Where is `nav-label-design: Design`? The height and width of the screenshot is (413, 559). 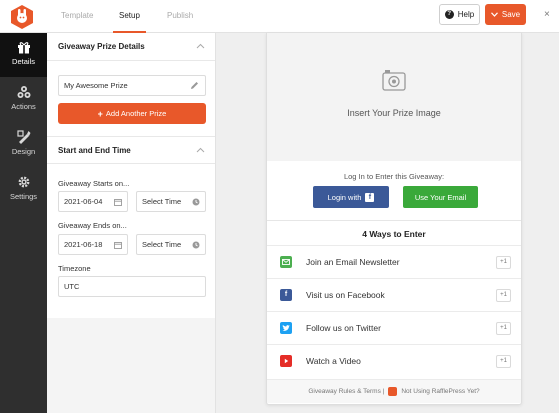 nav-label-design: Design is located at coordinates (23, 151).